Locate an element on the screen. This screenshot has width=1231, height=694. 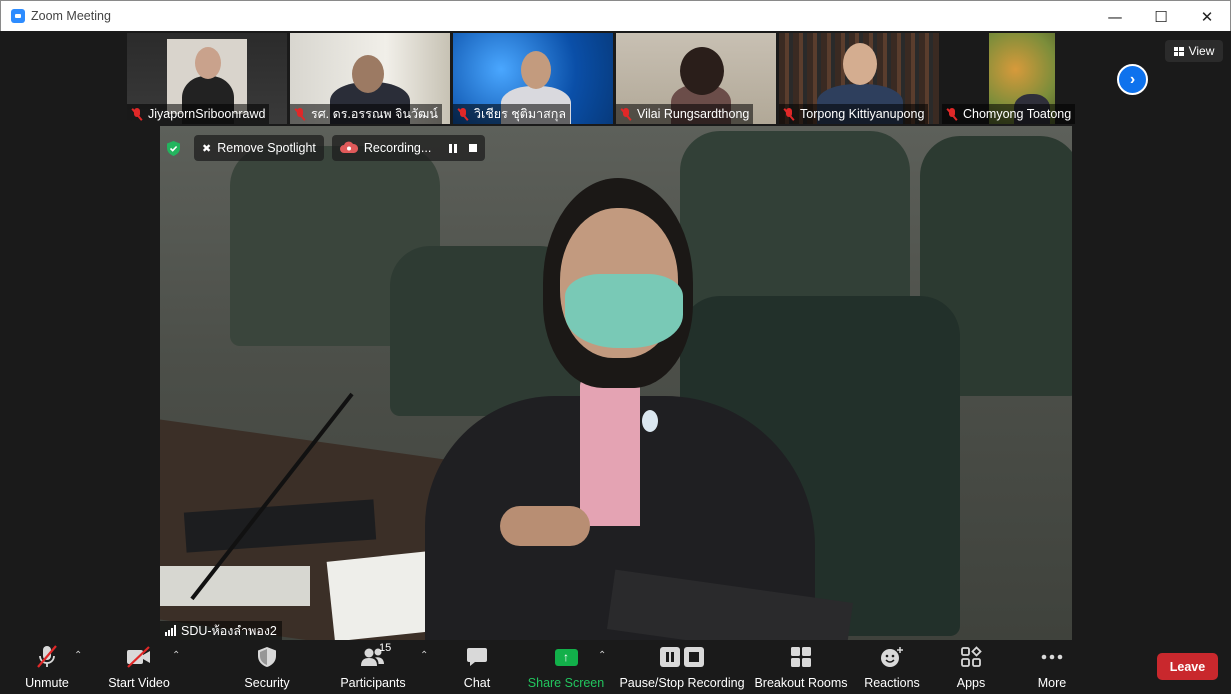
encryption-shield-icon is located at coordinates (173, 148).